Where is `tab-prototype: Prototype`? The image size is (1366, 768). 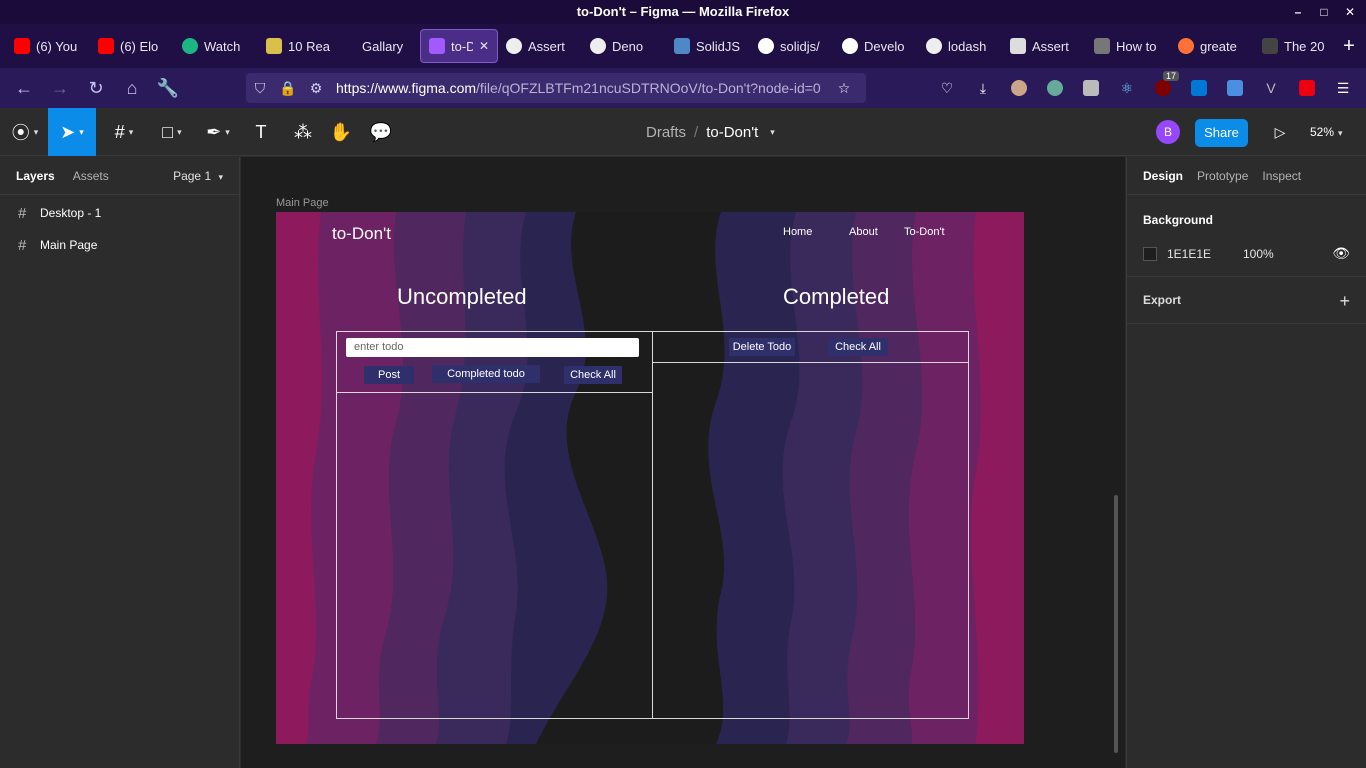 tab-prototype: Prototype is located at coordinates (1222, 176).